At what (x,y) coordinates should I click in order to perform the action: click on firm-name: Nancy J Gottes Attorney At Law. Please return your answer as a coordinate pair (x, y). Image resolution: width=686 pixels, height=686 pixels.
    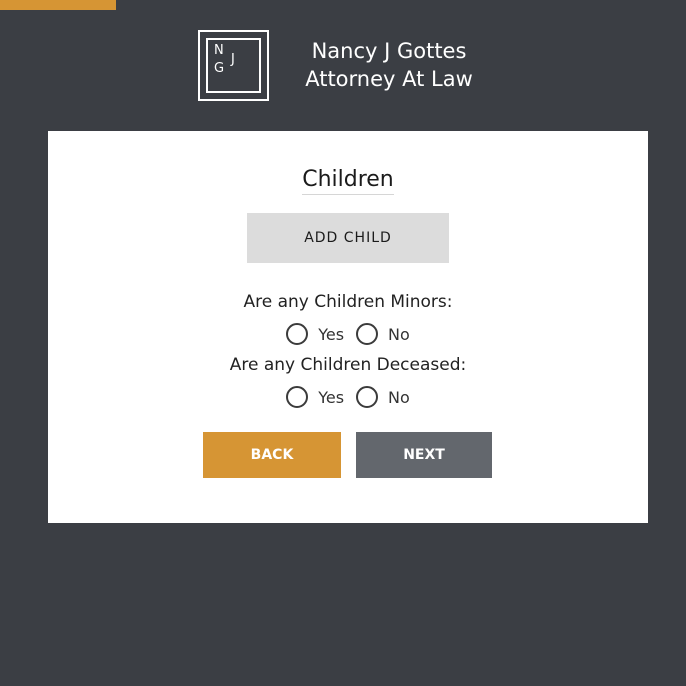
    Looking at the image, I should click on (389, 65).